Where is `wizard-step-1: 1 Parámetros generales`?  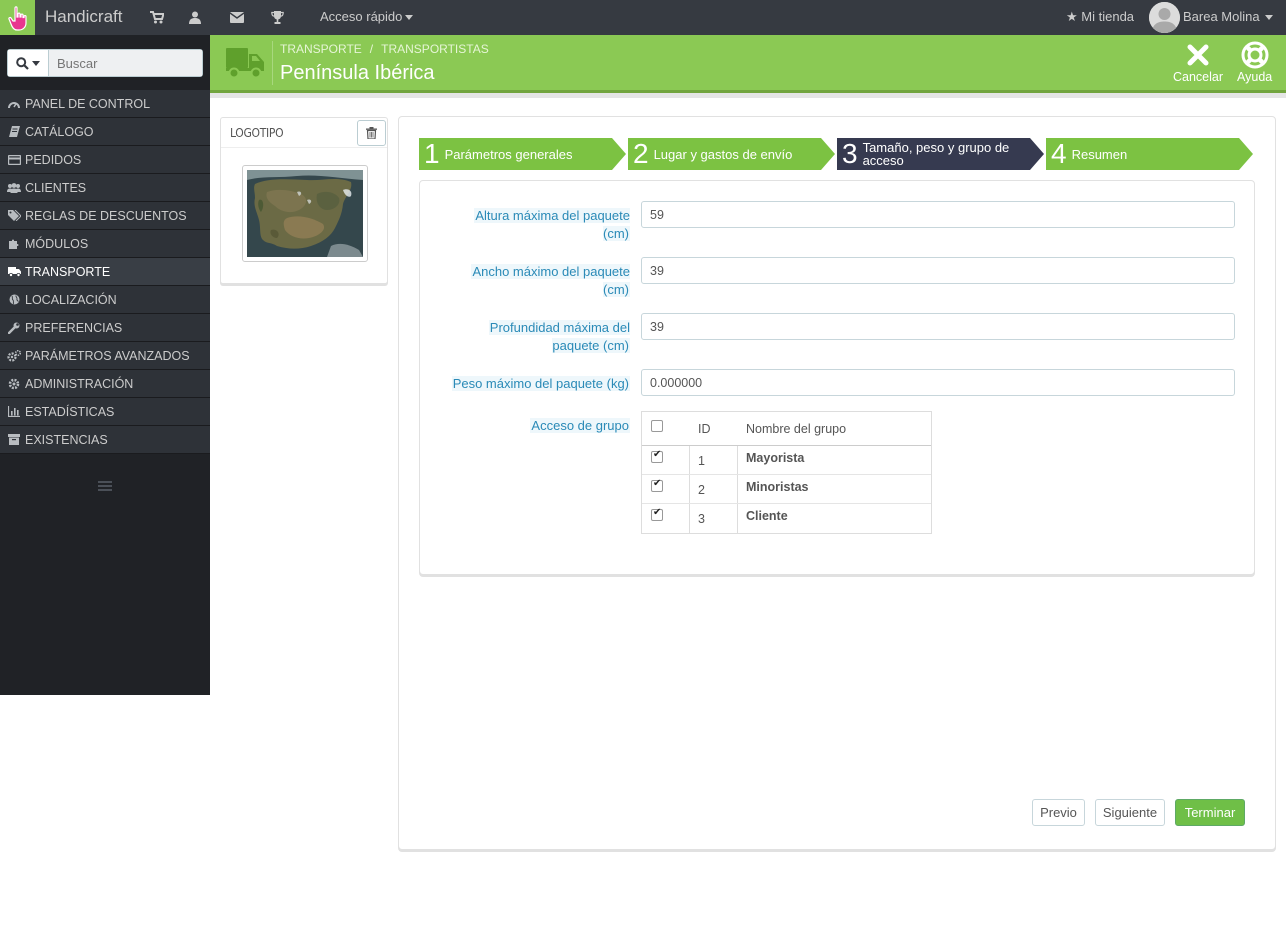
wizard-step-1: 1 Parámetros generales is located at coordinates (522, 154).